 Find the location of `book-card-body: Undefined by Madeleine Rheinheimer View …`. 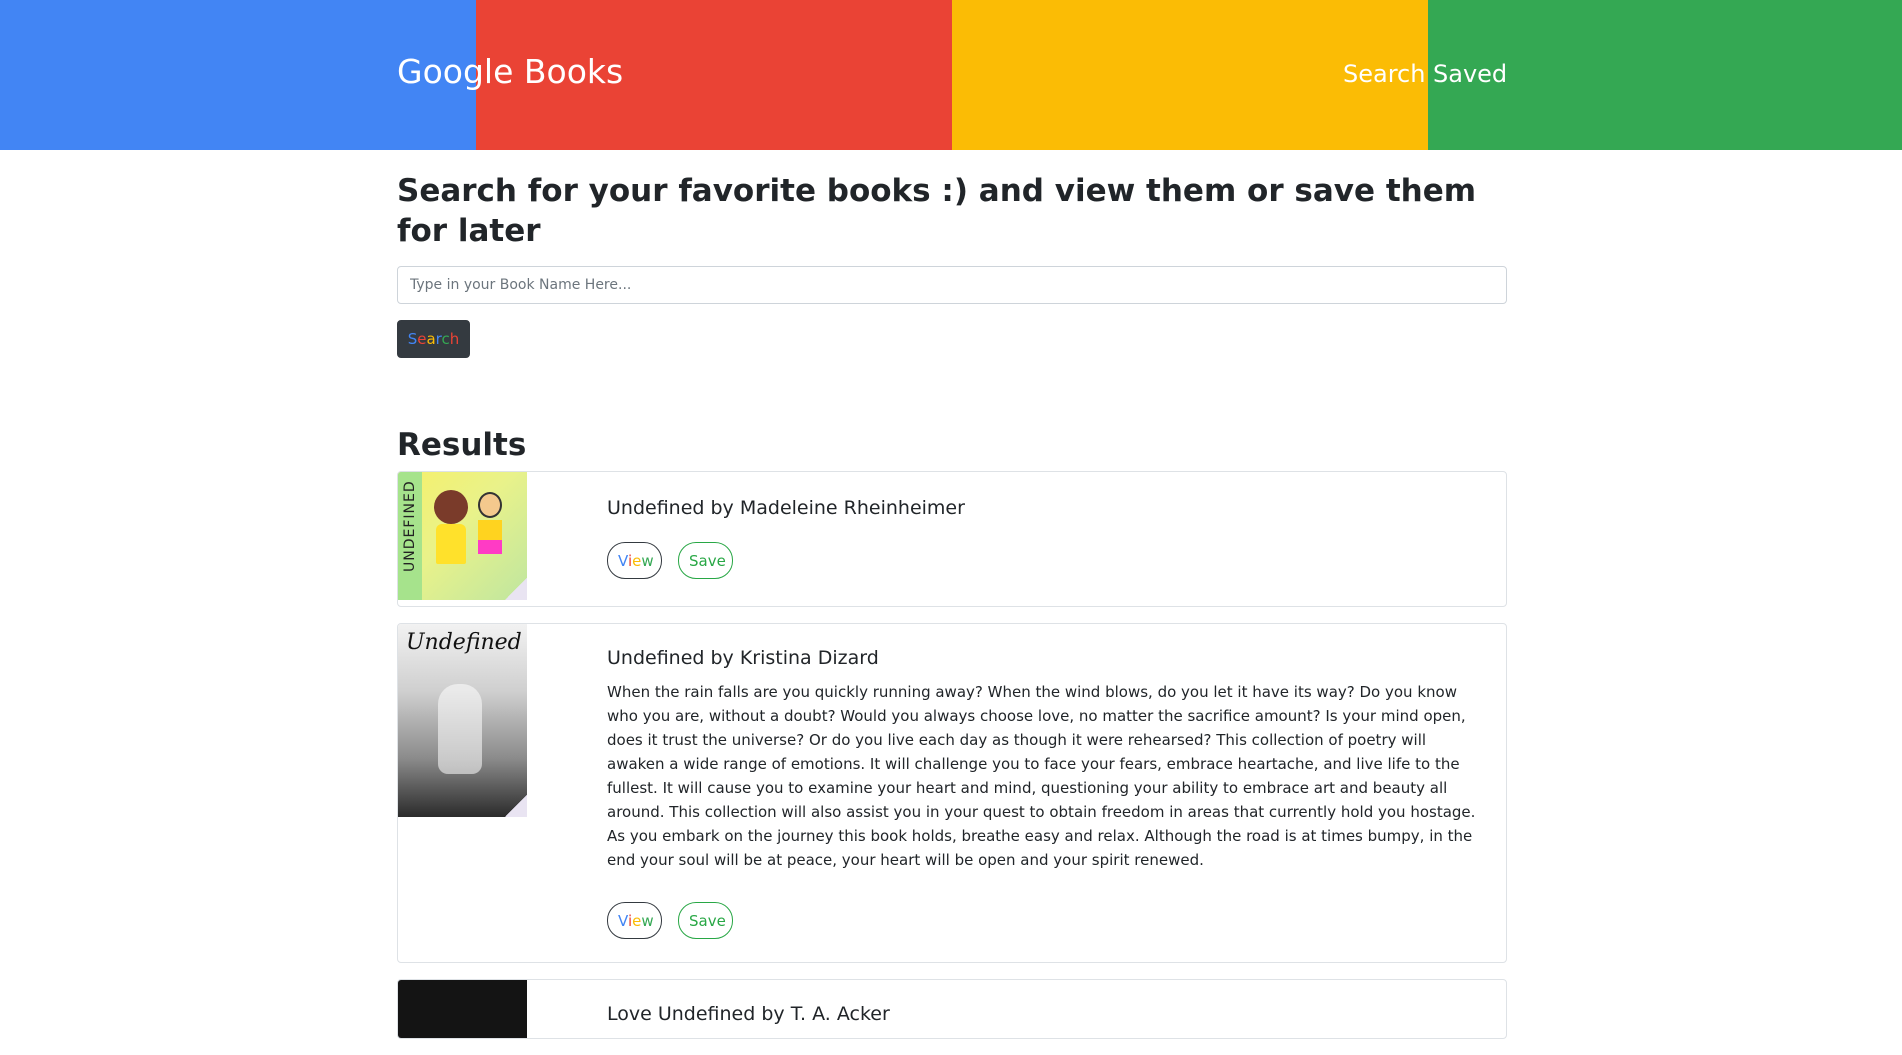

book-card-body: Undefined by Madeleine Rheinheimer View … is located at coordinates (1041, 536).